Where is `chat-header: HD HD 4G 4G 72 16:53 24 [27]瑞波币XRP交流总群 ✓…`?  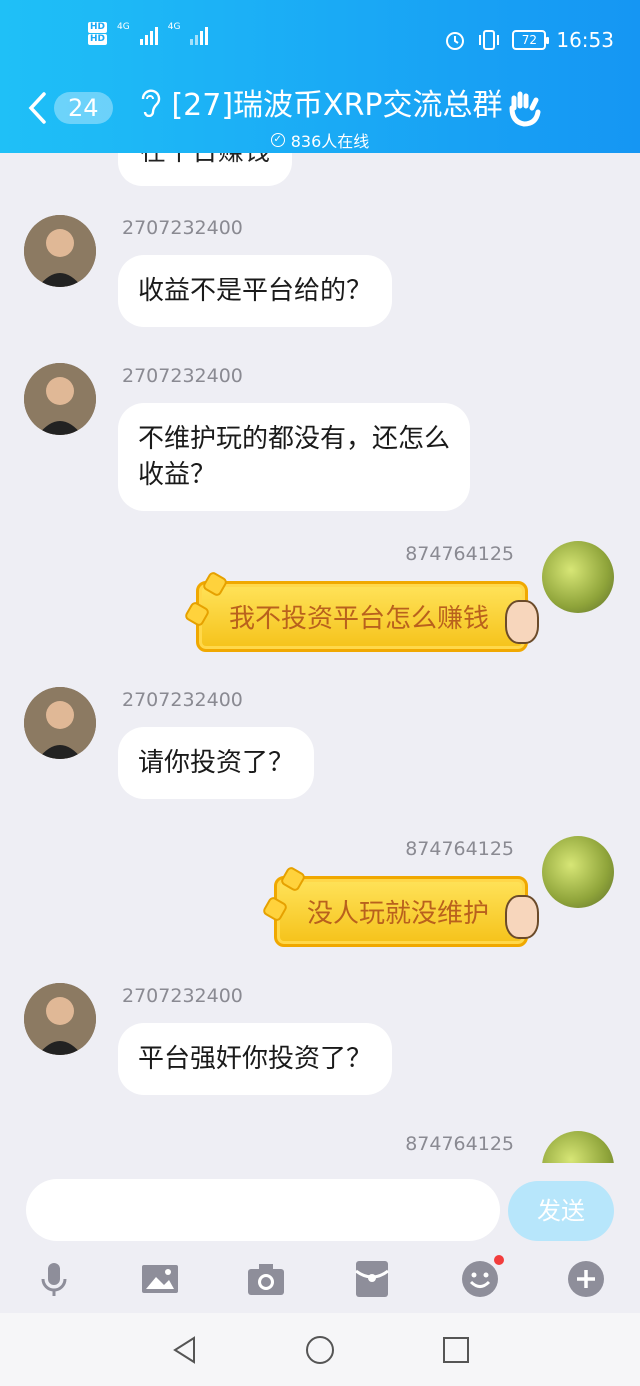
chat-header: HD HD 4G 4G 72 16:53 24 [27]瑞波币XRP交流总群 ✓… is located at coordinates (320, 76).